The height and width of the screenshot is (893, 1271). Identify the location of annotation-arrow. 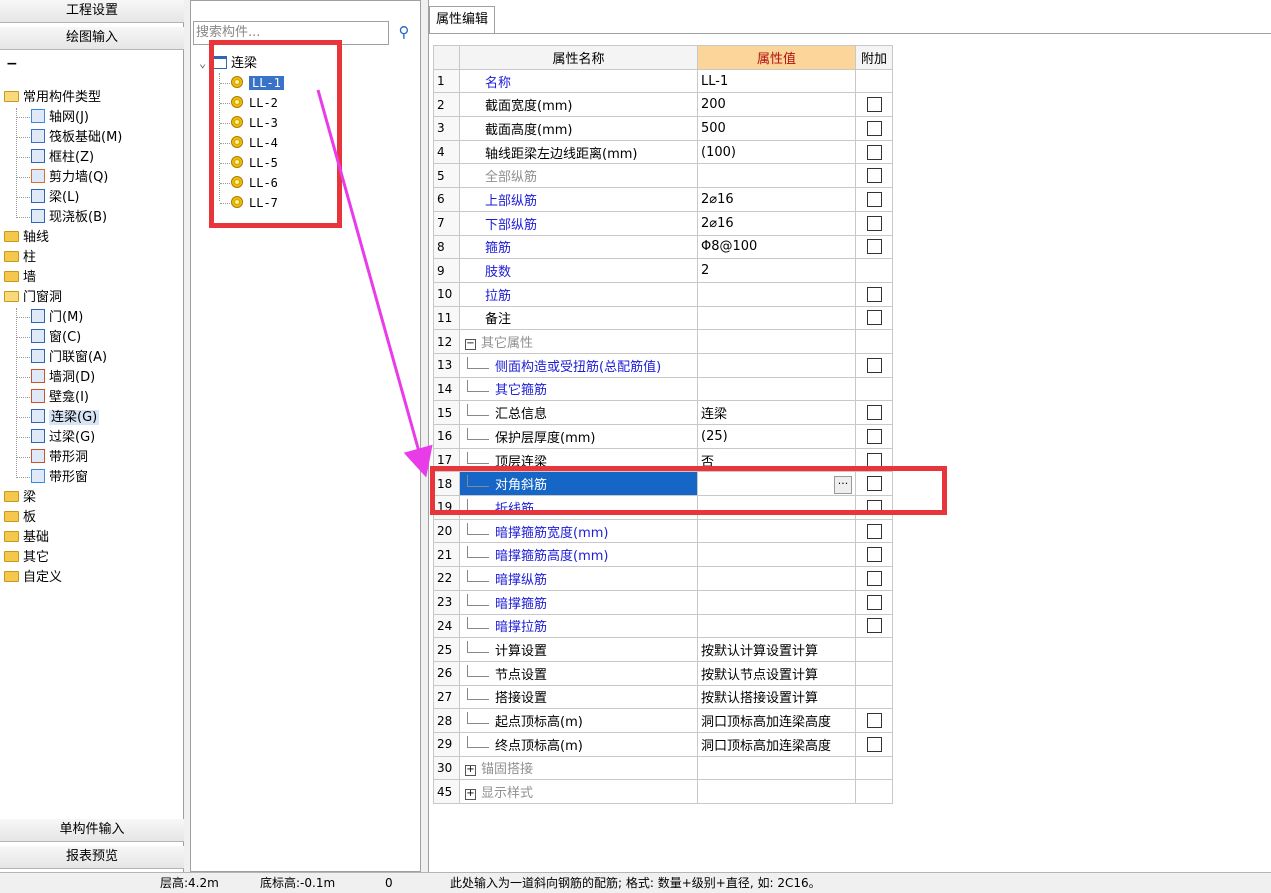
(374, 283).